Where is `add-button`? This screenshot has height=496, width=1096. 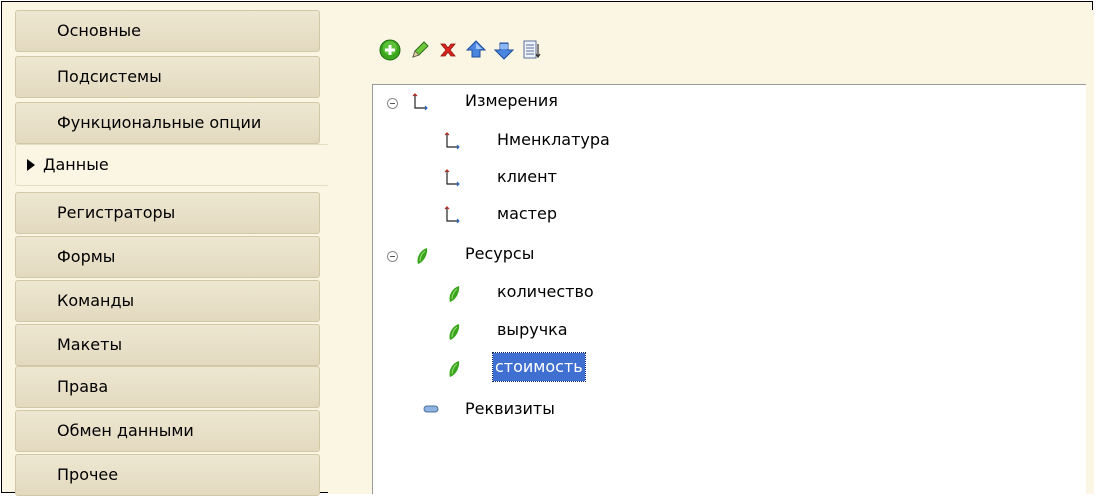 add-button is located at coordinates (390, 50).